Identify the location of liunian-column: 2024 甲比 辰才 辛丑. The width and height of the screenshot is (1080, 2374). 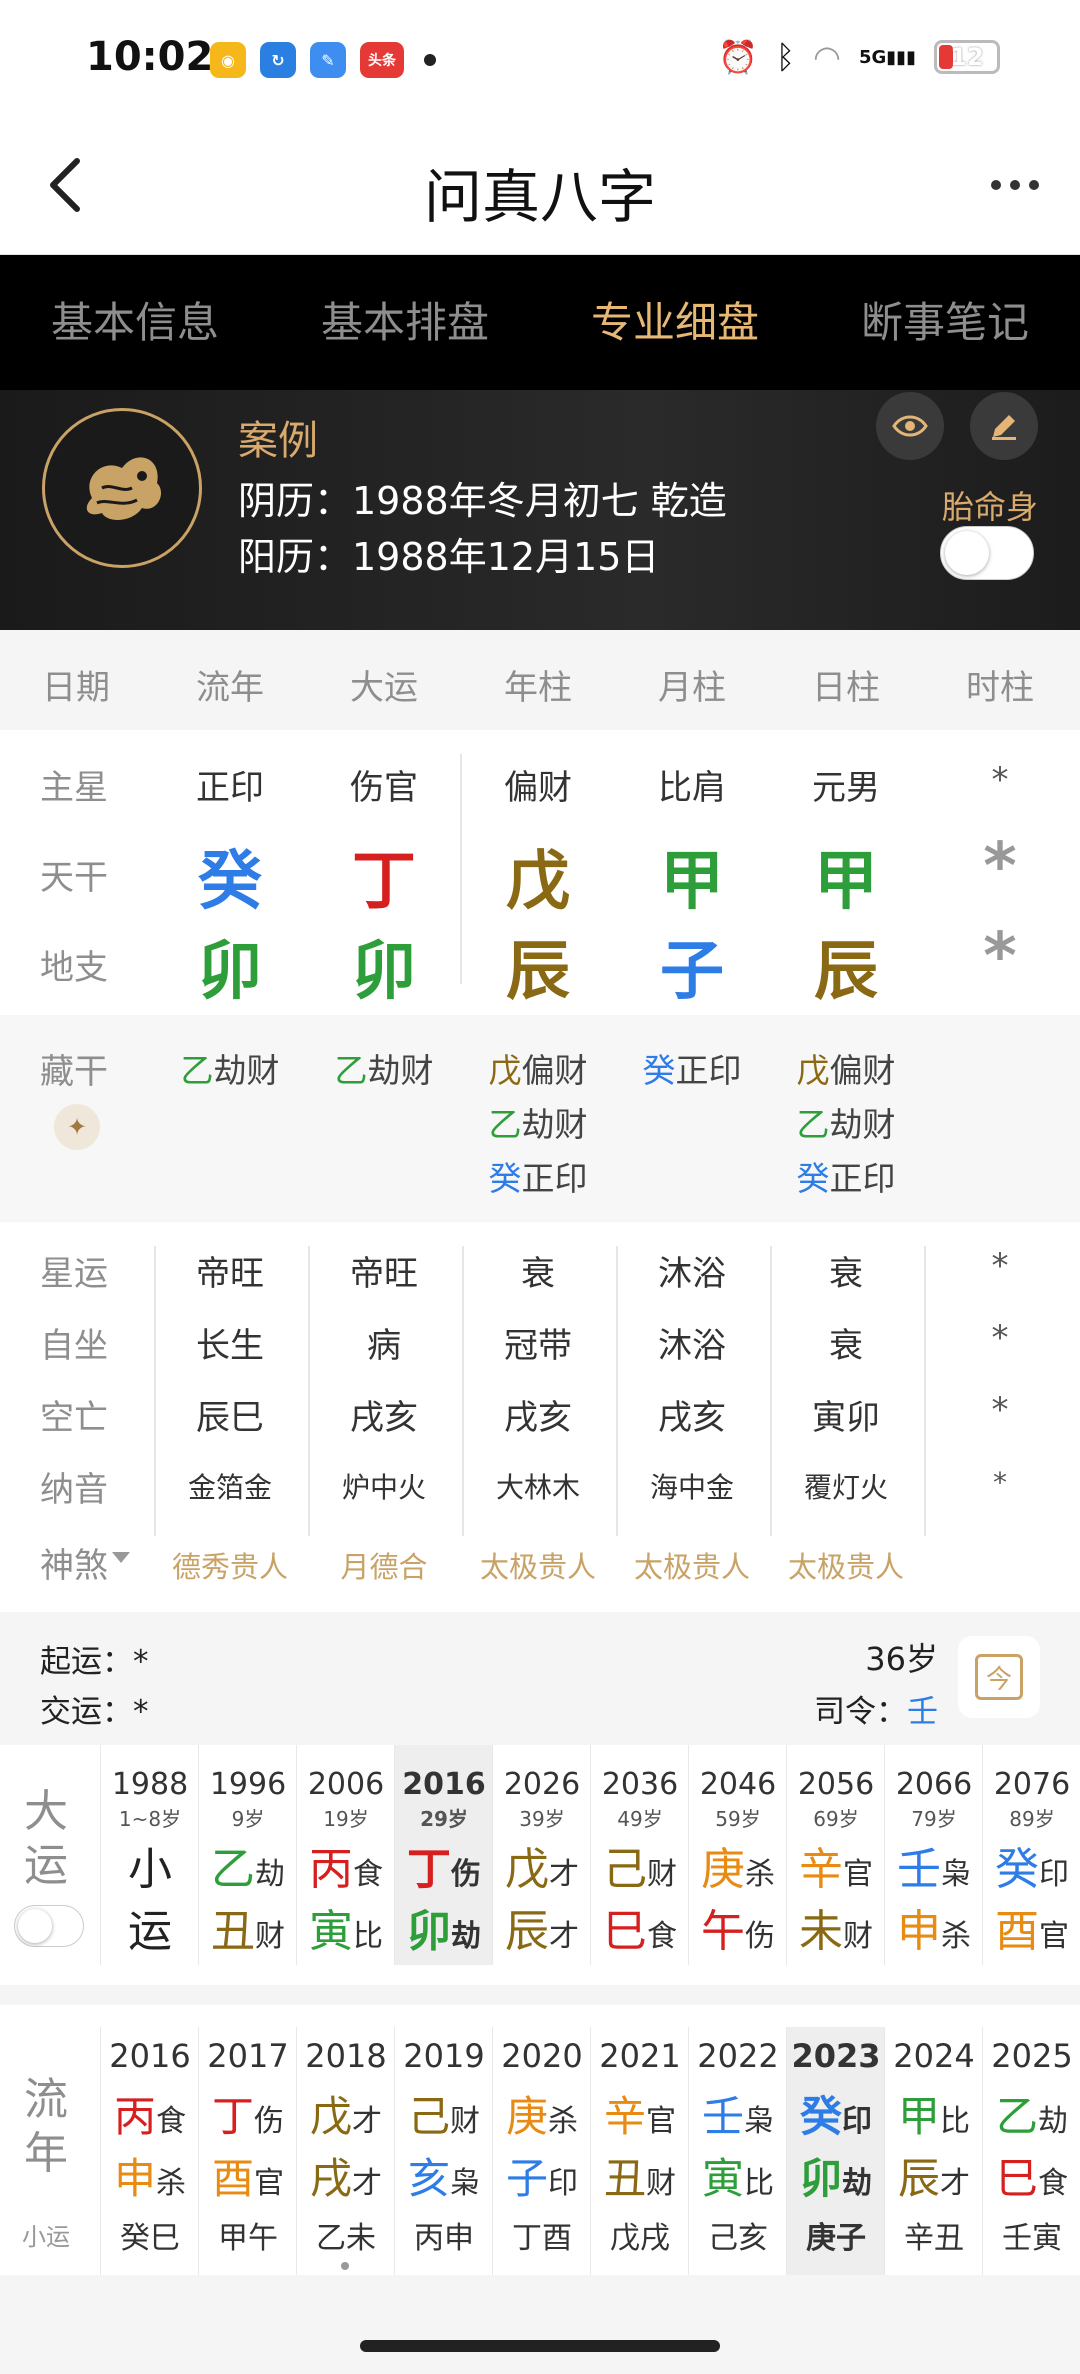
(933, 2151).